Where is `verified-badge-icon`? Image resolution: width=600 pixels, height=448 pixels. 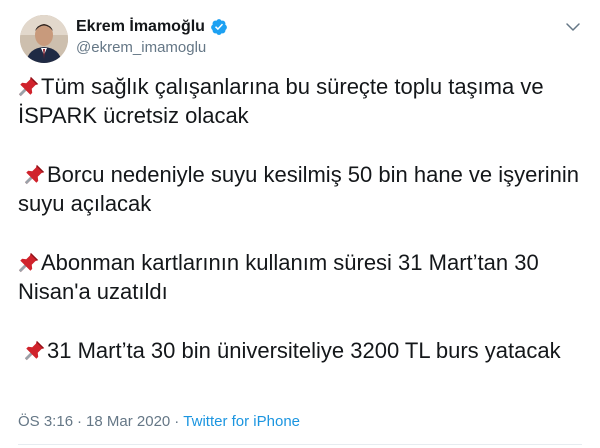 verified-badge-icon is located at coordinates (219, 27).